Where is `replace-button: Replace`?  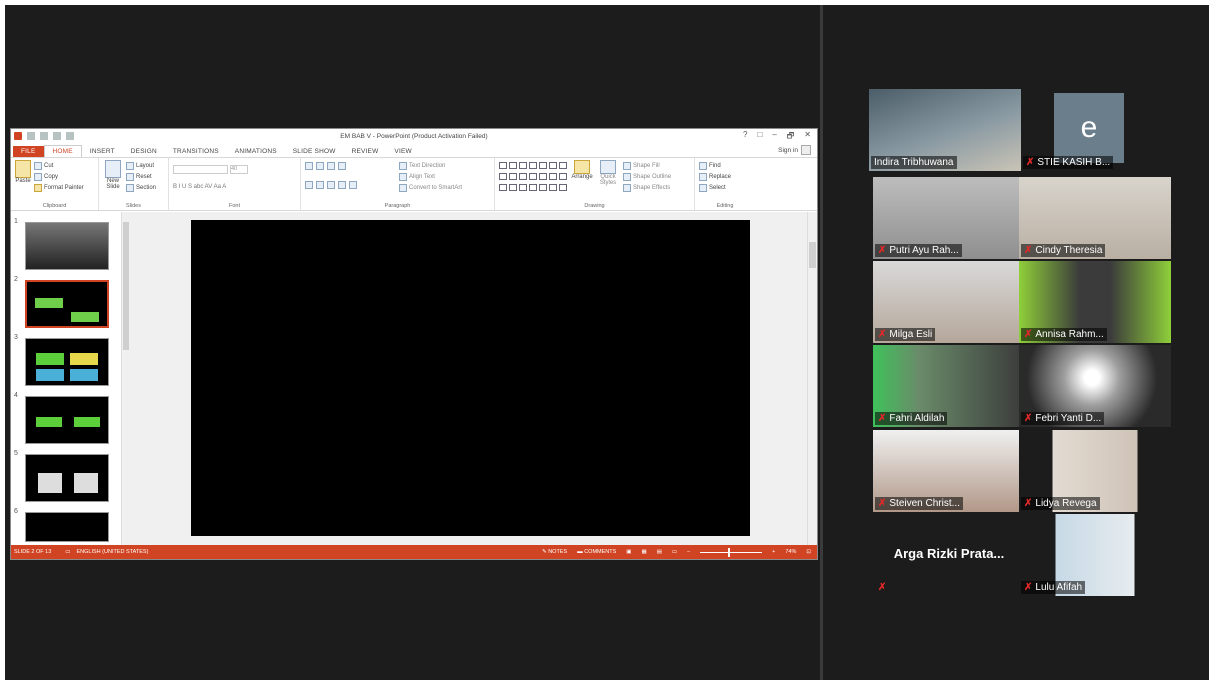
replace-button: Replace is located at coordinates (725, 176).